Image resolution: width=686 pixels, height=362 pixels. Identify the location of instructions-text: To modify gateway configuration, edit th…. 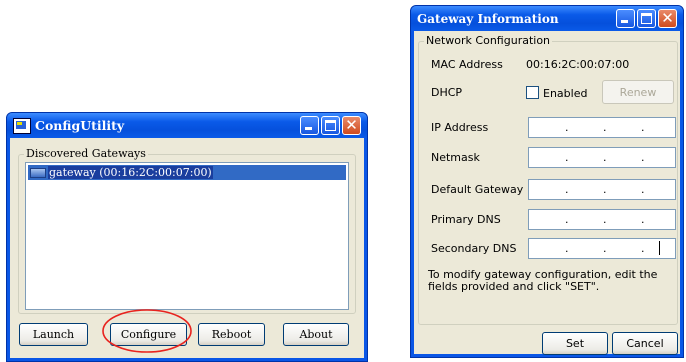
(543, 280).